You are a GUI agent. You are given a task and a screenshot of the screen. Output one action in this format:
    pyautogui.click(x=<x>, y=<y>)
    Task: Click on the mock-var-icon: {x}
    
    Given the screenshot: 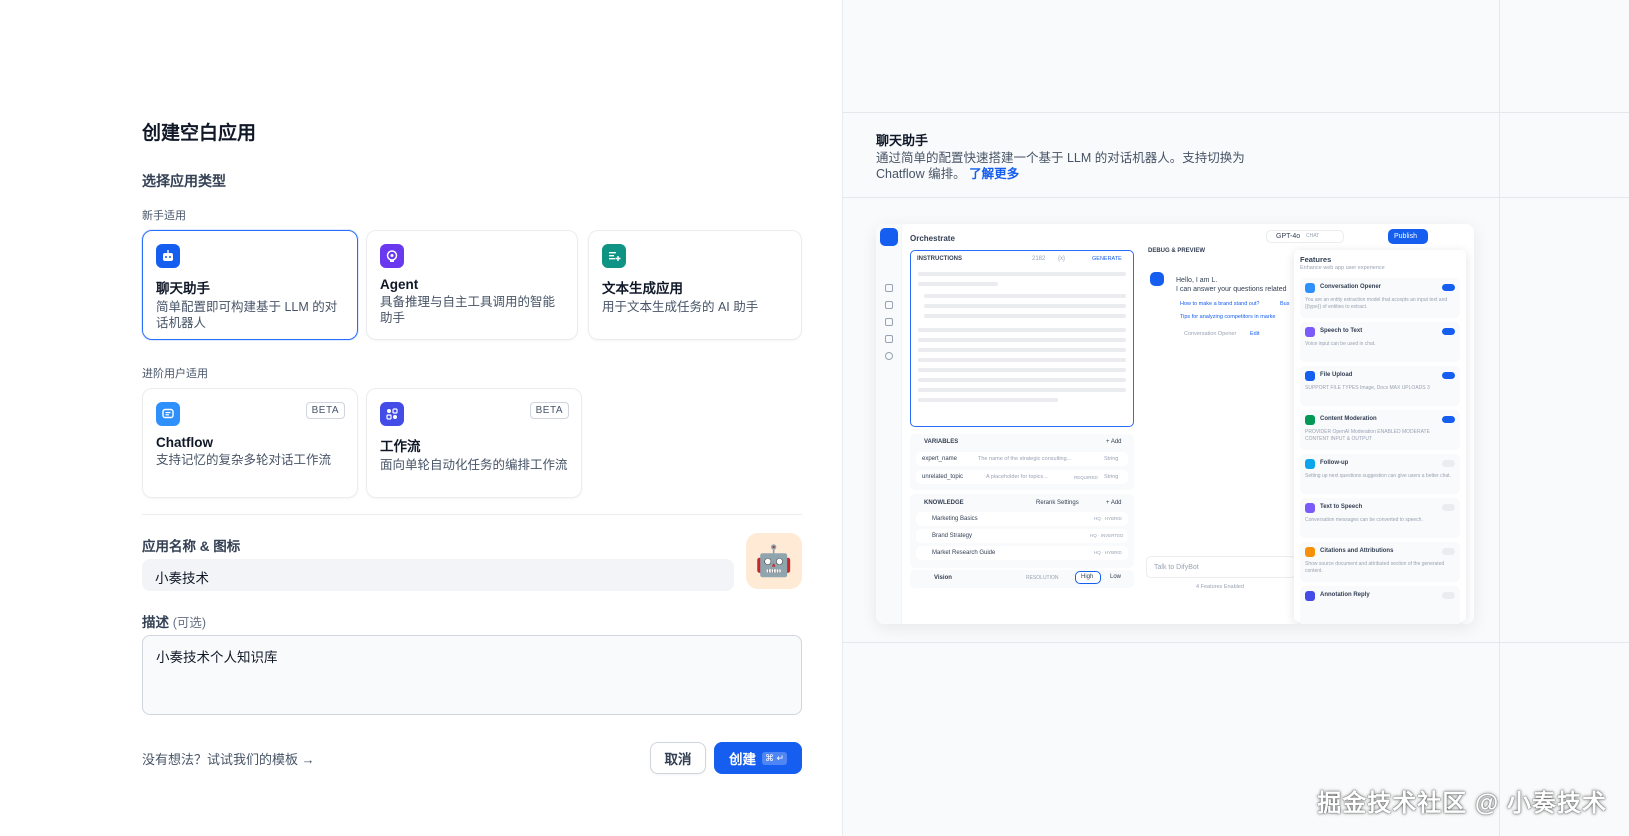 What is the action you would take?
    pyautogui.click(x=1062, y=259)
    